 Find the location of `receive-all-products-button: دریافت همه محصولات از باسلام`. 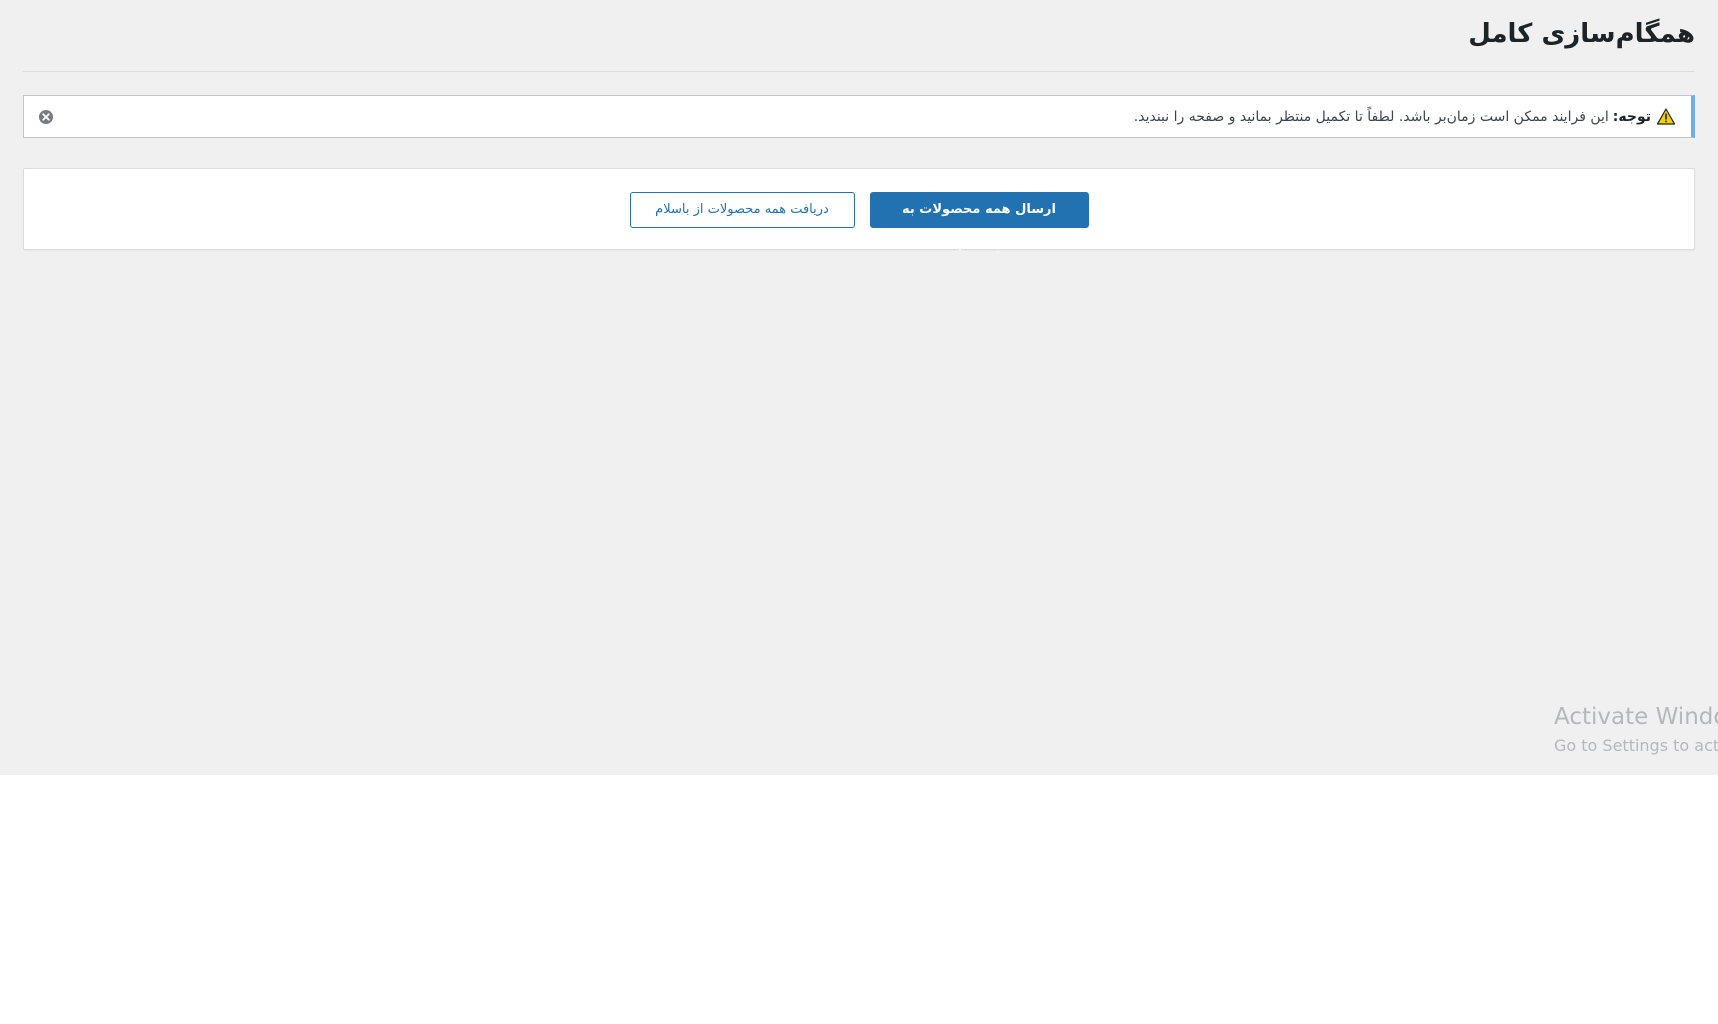

receive-all-products-button: دریافت همه محصولات از باسلام is located at coordinates (742, 210).